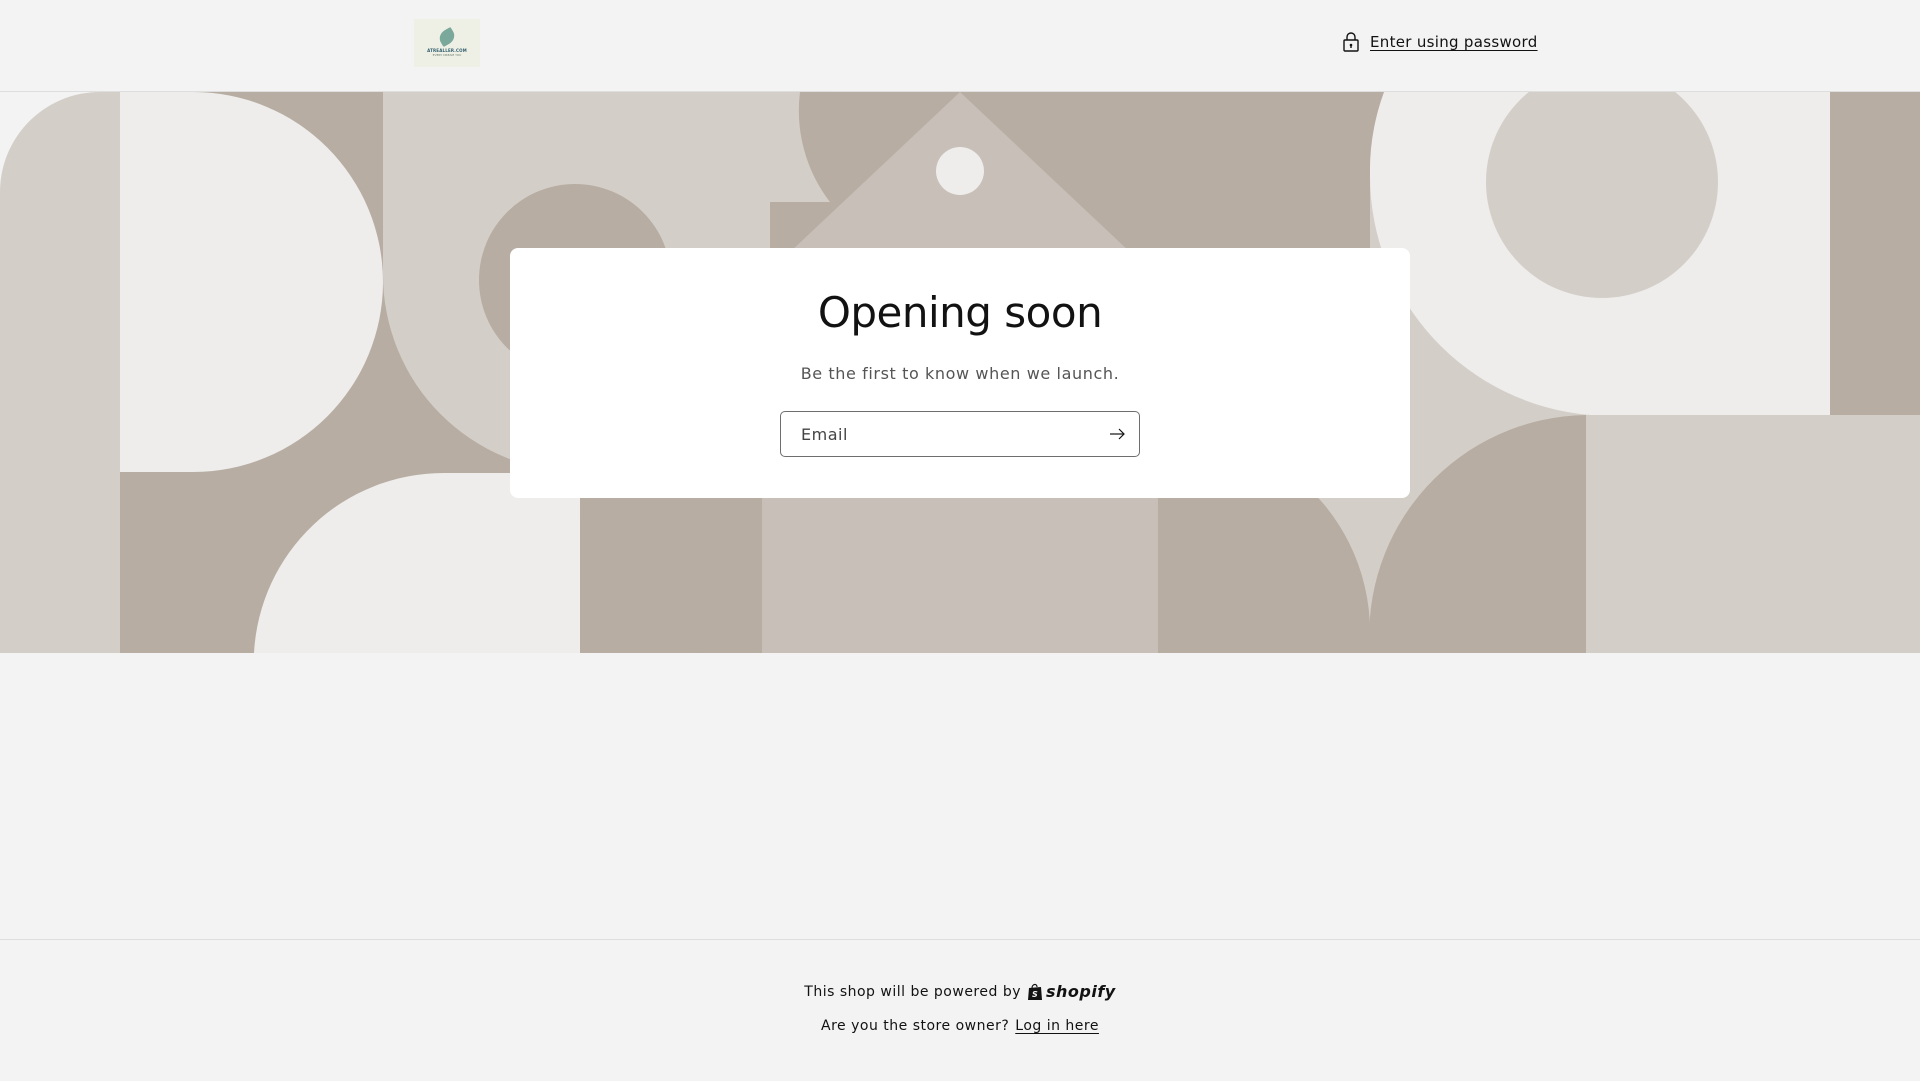  I want to click on powered-by-line: This shop will be powered by S shopify, so click(960, 991).